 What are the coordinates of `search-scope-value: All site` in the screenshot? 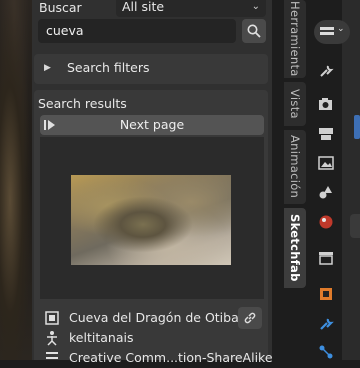 It's located at (143, 7).